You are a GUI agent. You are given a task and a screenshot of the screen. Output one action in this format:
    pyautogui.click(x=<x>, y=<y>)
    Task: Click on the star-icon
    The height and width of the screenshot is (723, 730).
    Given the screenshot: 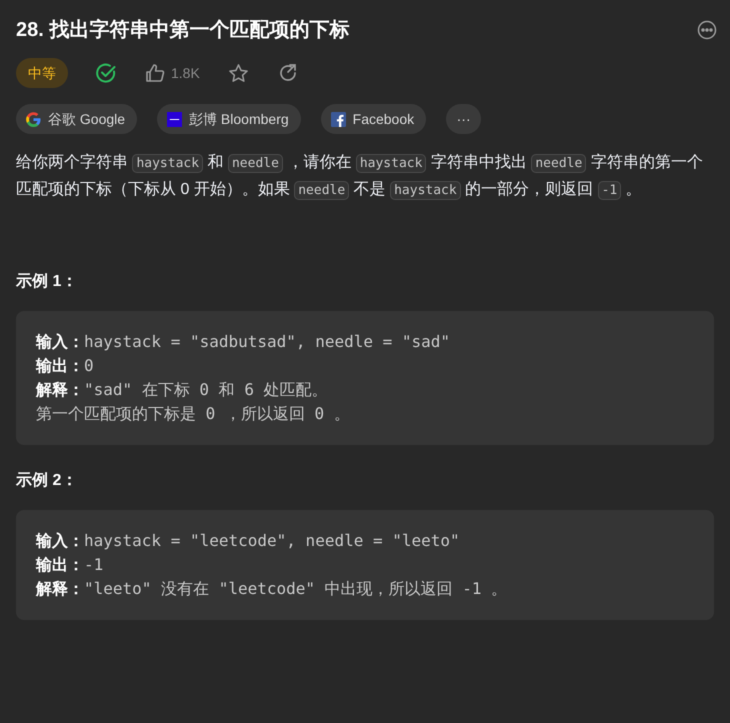 What is the action you would take?
    pyautogui.click(x=238, y=73)
    